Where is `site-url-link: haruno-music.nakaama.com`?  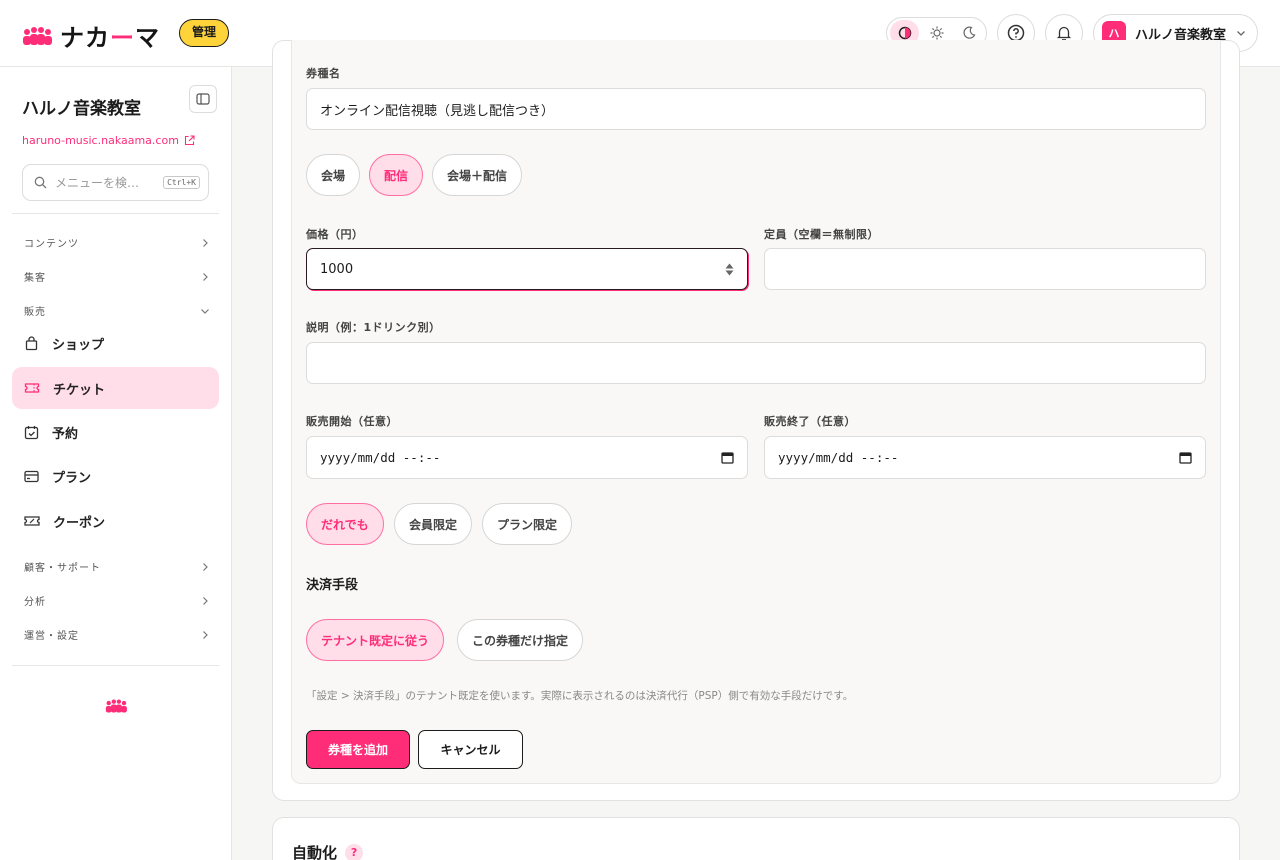
site-url-link: haruno-music.nakaama.com is located at coordinates (108, 140).